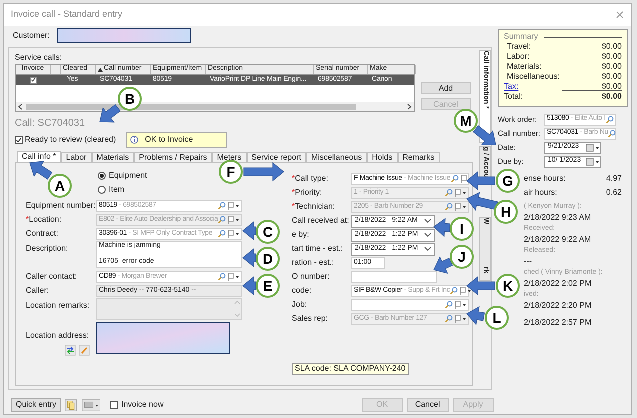  What do you see at coordinates (545, 179) in the screenshot?
I see `hours-label: ense hours:` at bounding box center [545, 179].